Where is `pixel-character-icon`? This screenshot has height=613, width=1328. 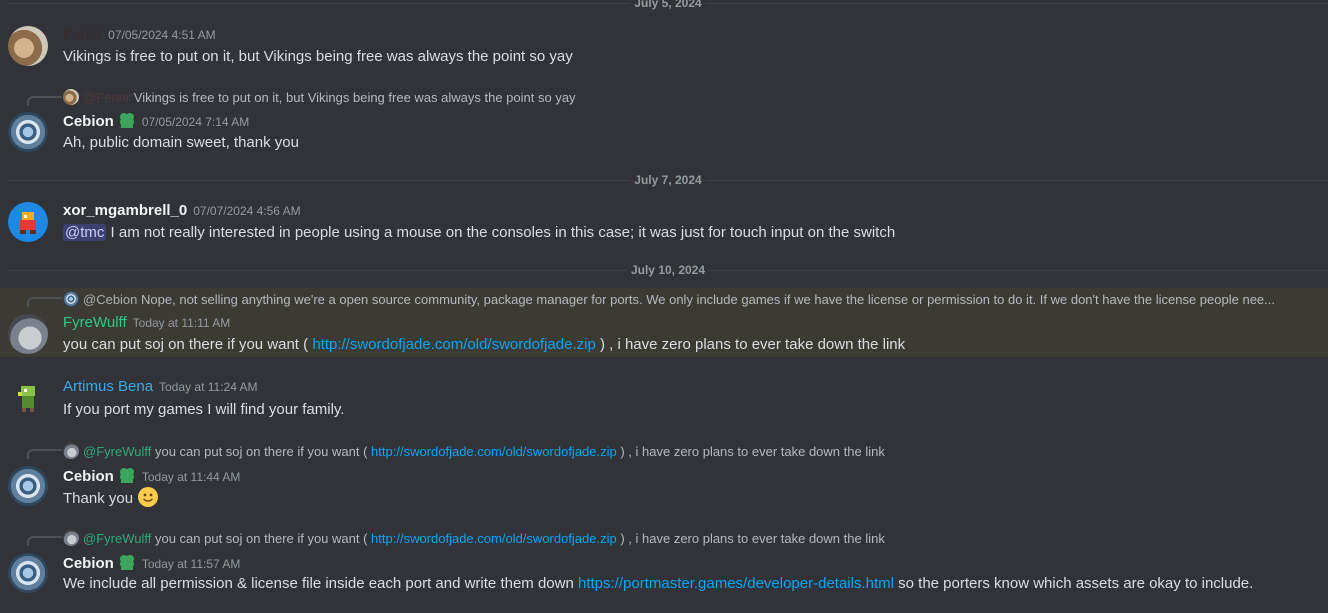
pixel-character-icon is located at coordinates (28, 223).